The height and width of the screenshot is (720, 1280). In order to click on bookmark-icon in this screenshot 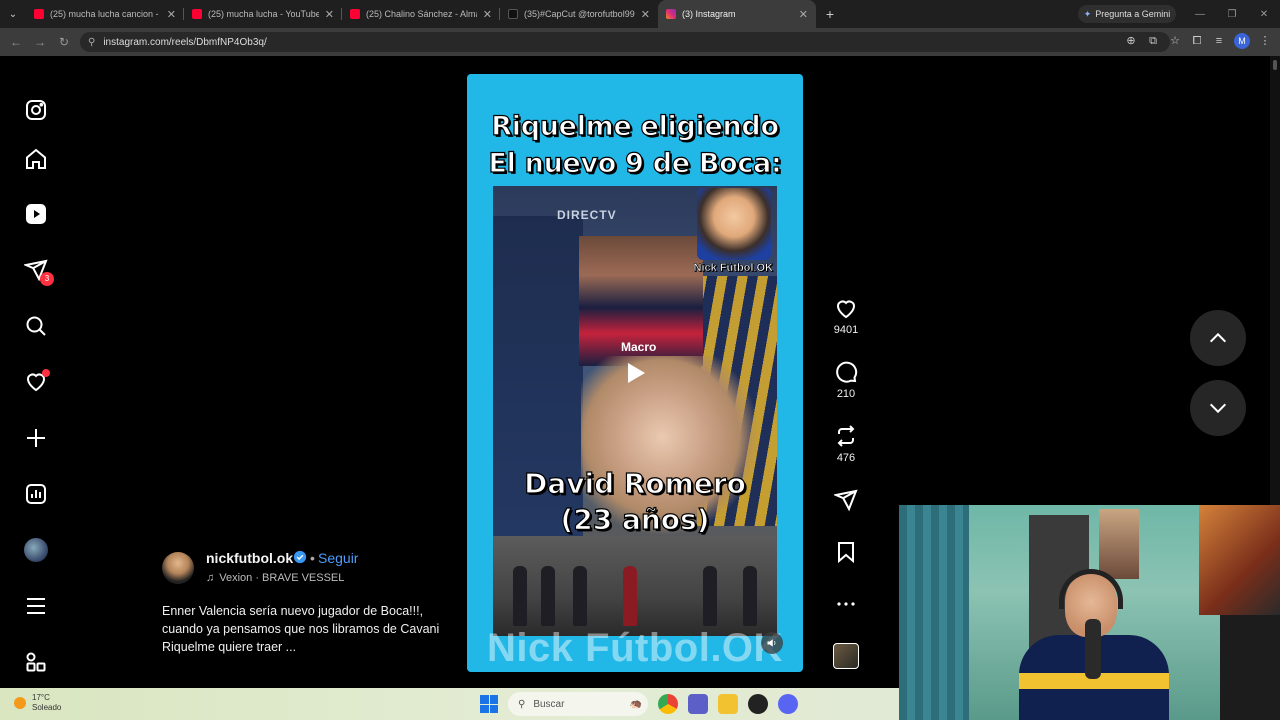, I will do `click(846, 552)`.